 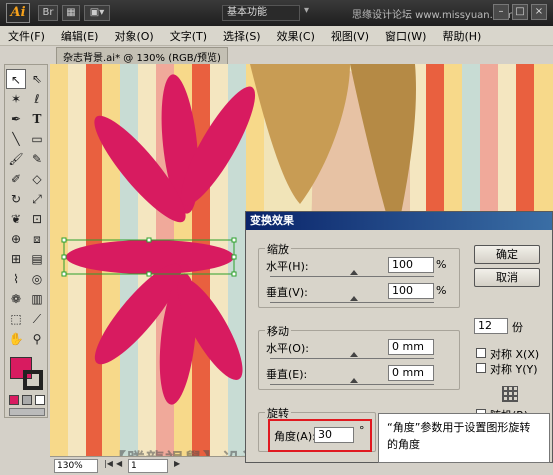 What do you see at coordinates (37, 159) in the screenshot?
I see `pencil-icon: ✎` at bounding box center [37, 159].